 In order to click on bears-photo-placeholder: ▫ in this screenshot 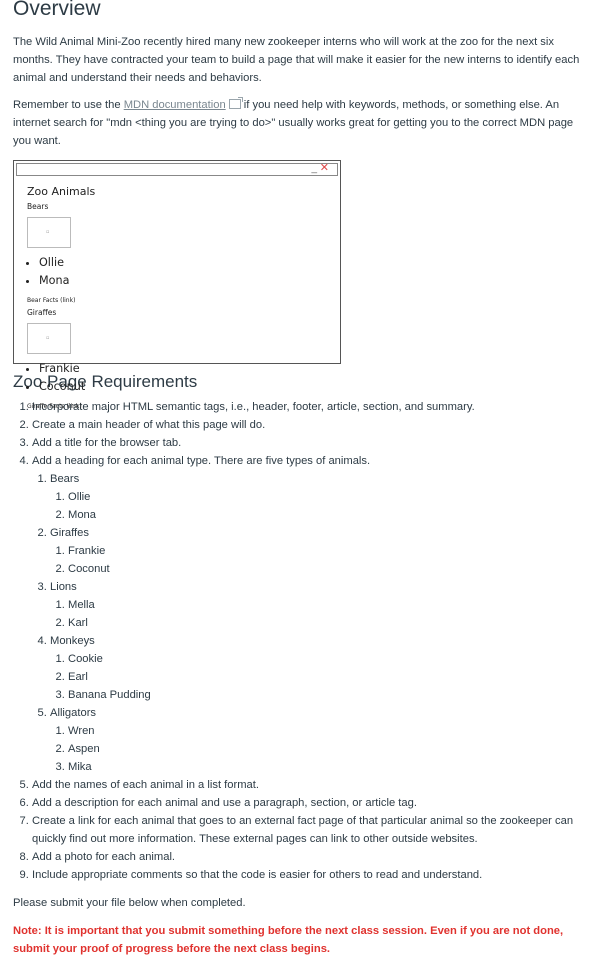, I will do `click(49, 232)`.